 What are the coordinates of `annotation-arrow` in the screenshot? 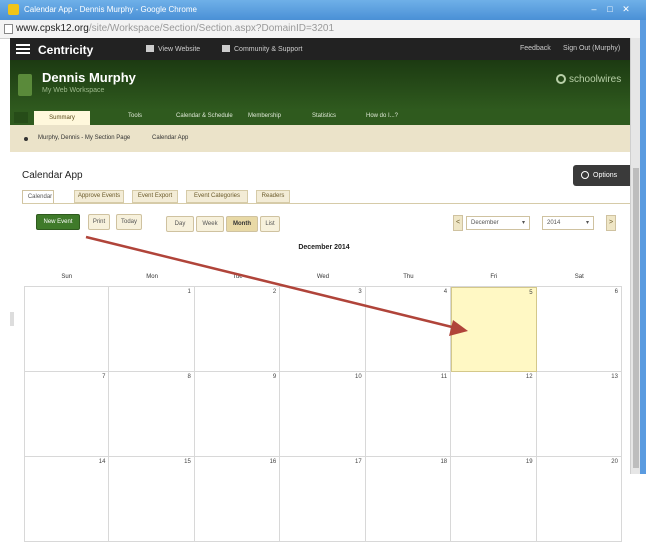 It's located at (276, 285).